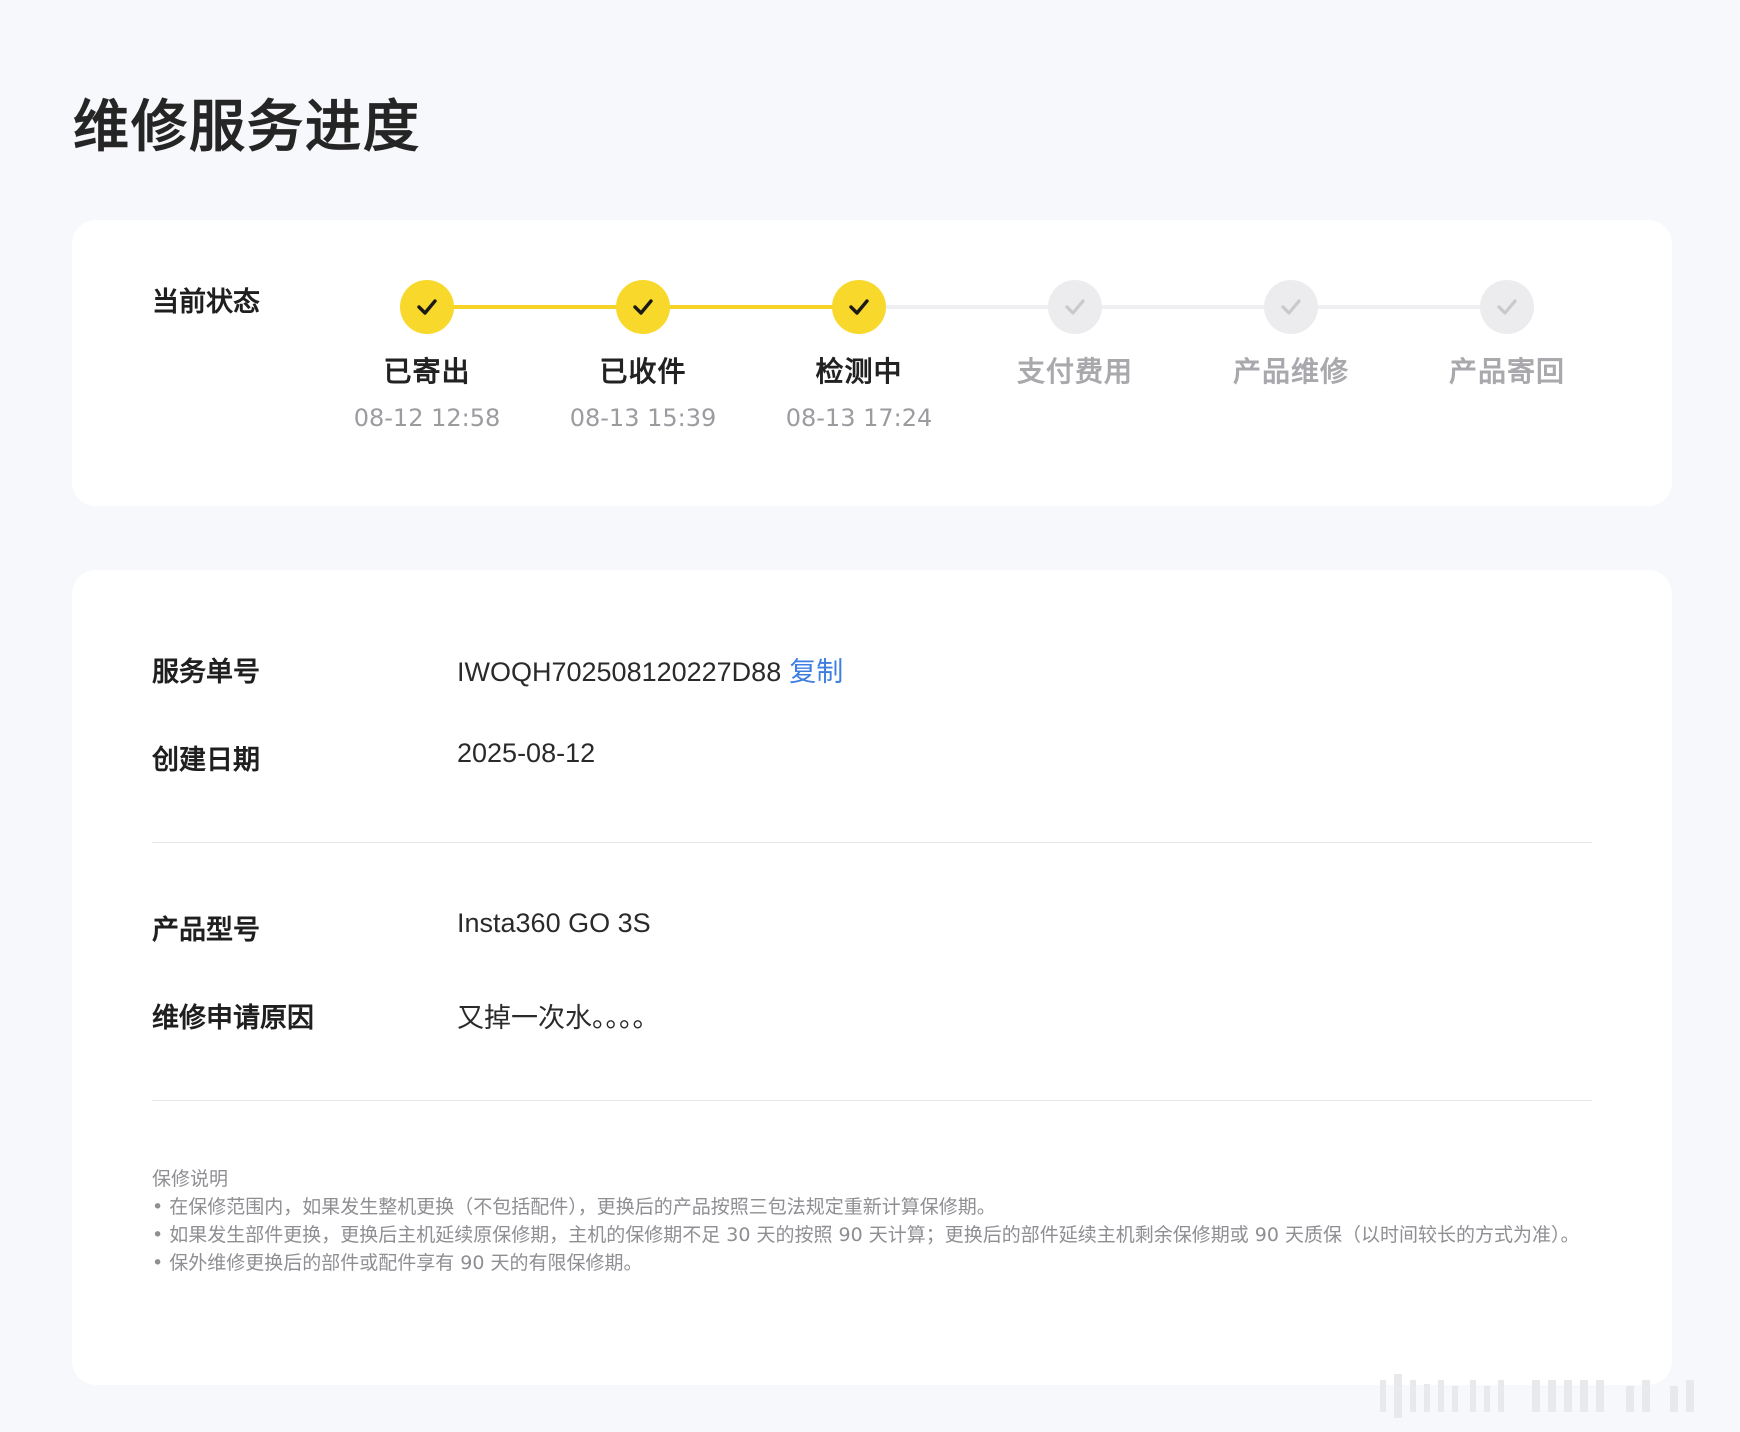 The width and height of the screenshot is (1740, 1432). Describe the element at coordinates (558, 1018) in the screenshot. I see `repair-reason-value: 又掉一次水。。。。` at that location.